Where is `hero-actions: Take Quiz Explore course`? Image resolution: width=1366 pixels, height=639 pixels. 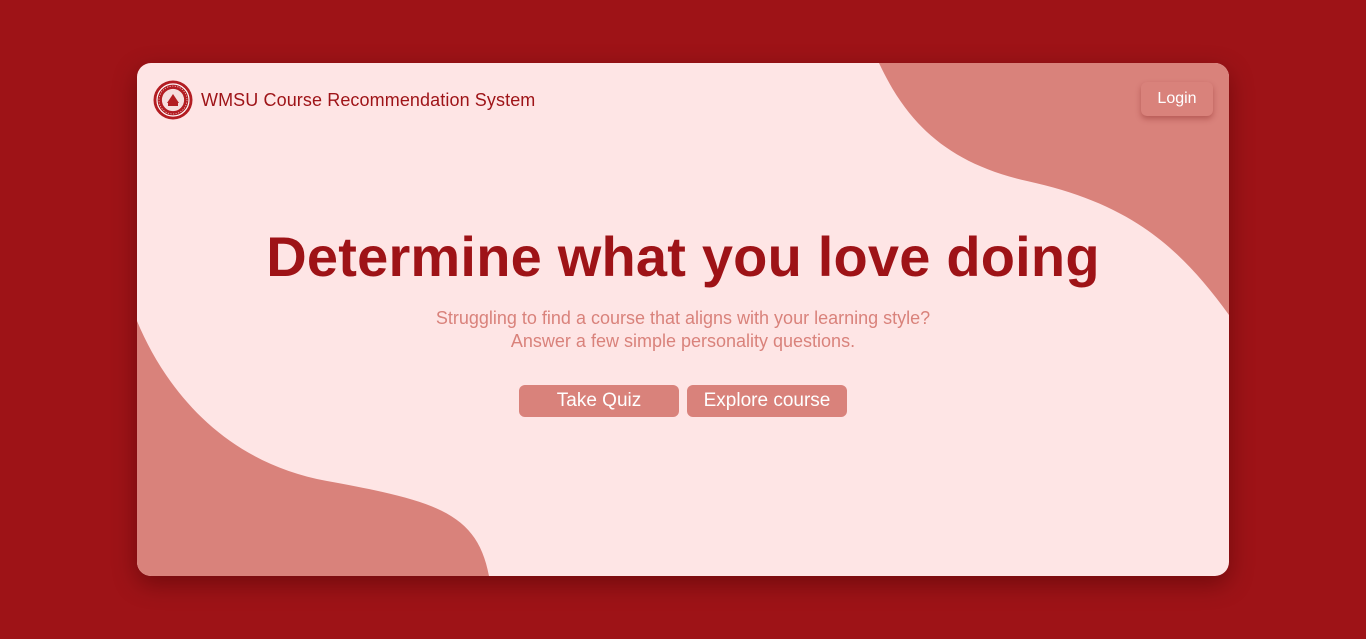 hero-actions: Take Quiz Explore course is located at coordinates (683, 401).